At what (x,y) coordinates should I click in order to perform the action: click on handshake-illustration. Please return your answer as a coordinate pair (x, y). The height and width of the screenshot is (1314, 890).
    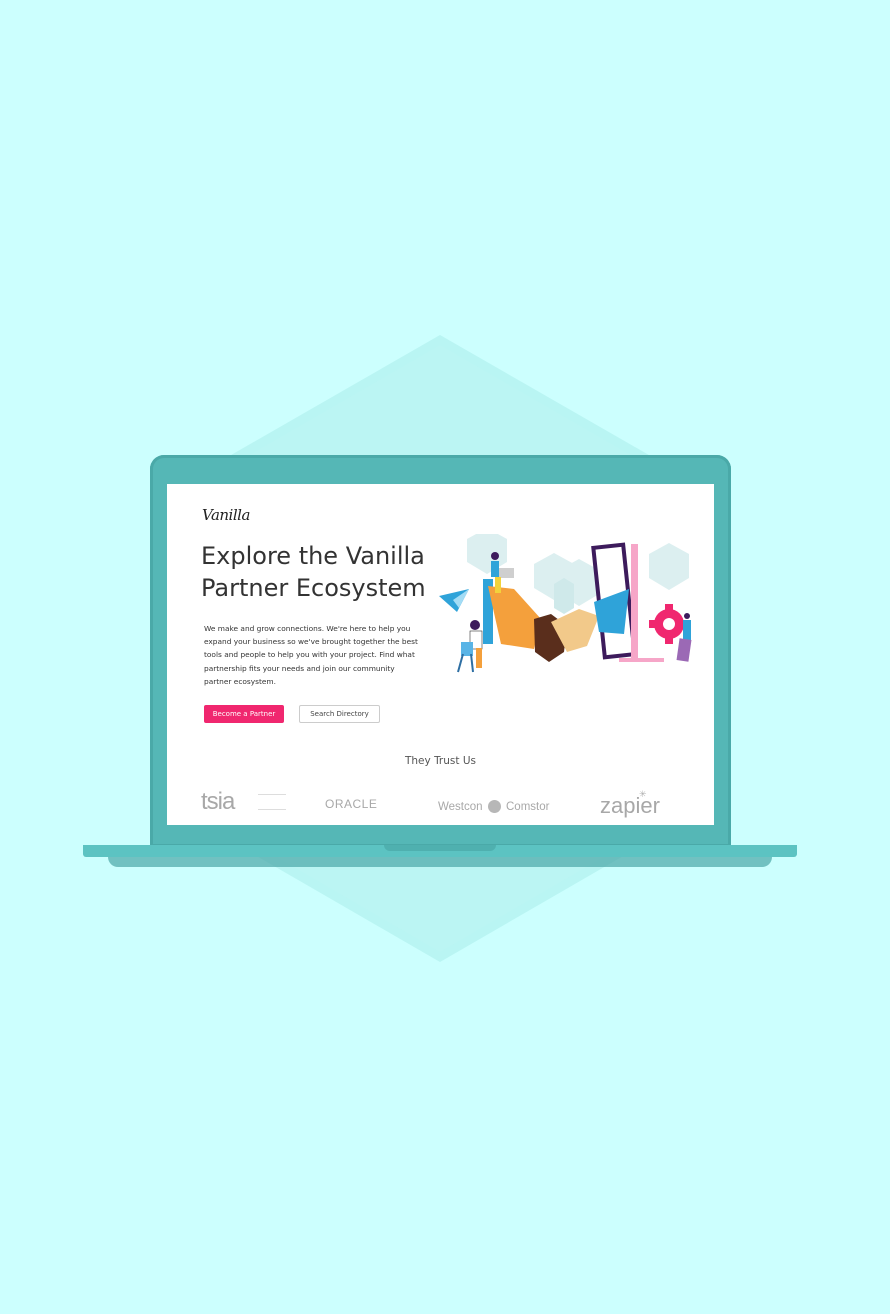
    Looking at the image, I should click on (565, 603).